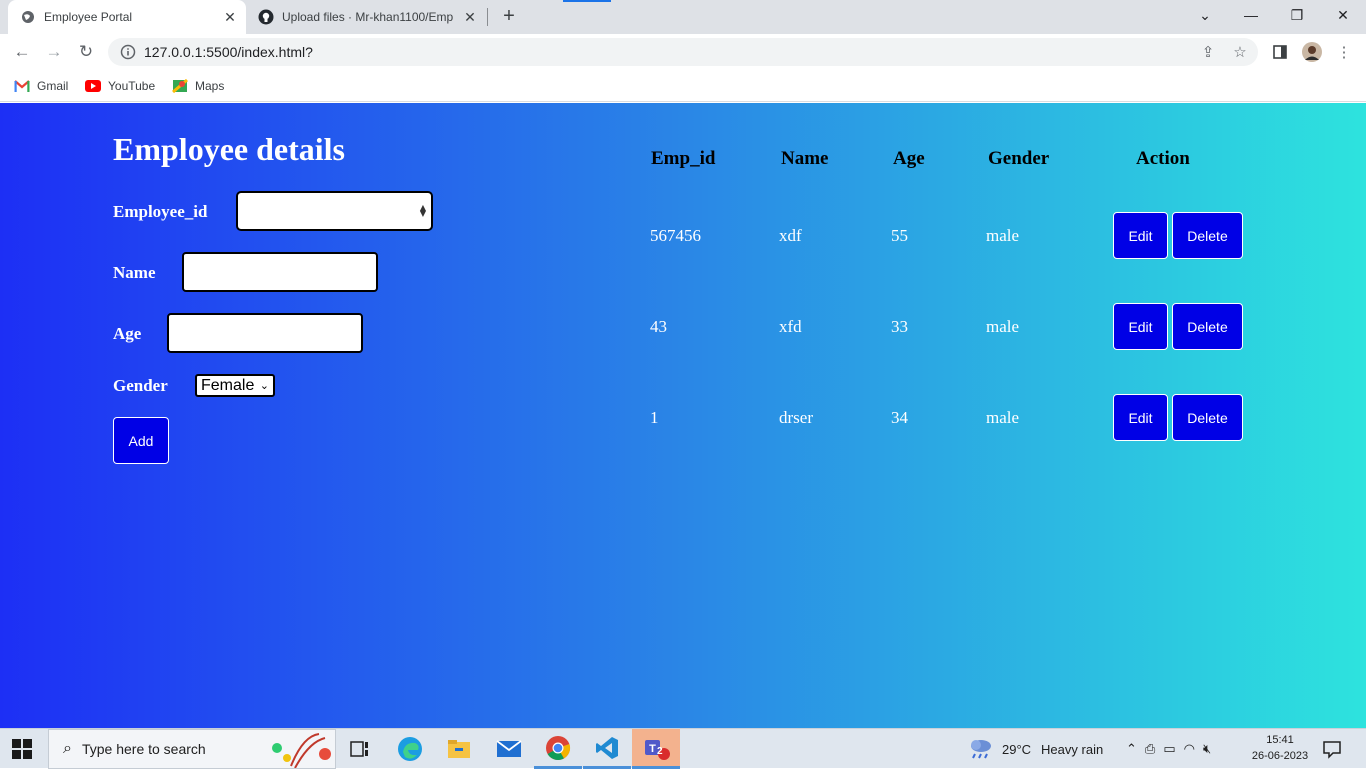  What do you see at coordinates (334, 211) in the screenshot?
I see `employee-id-input: ▲ ▼` at bounding box center [334, 211].